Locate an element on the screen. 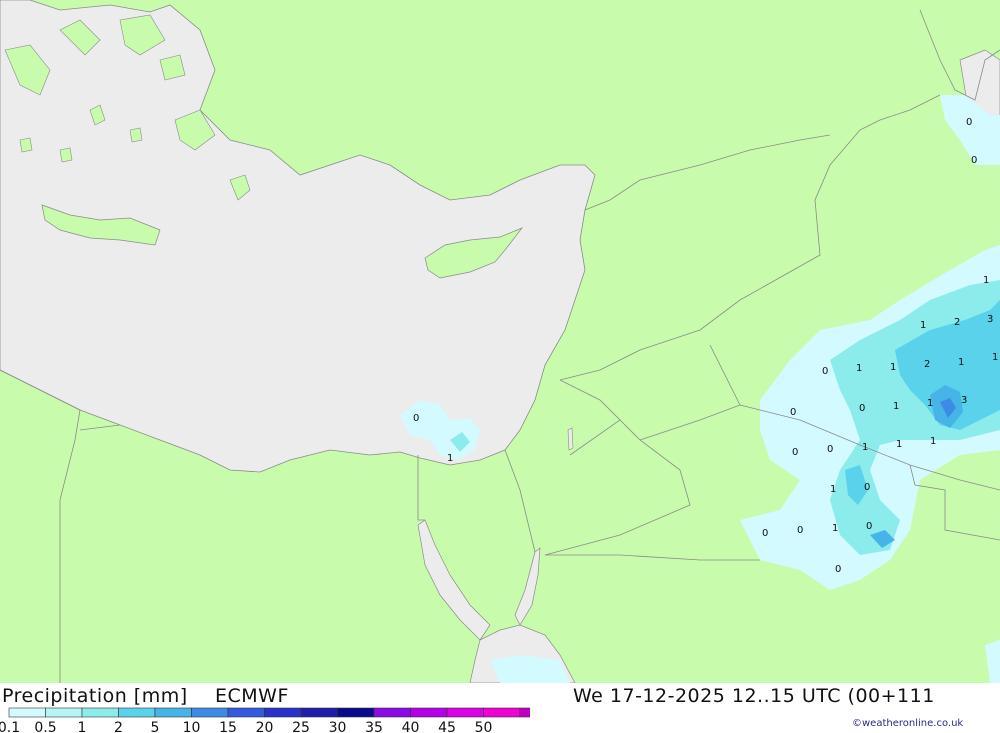 The image size is (1000, 733). dead-sea is located at coordinates (570, 439).